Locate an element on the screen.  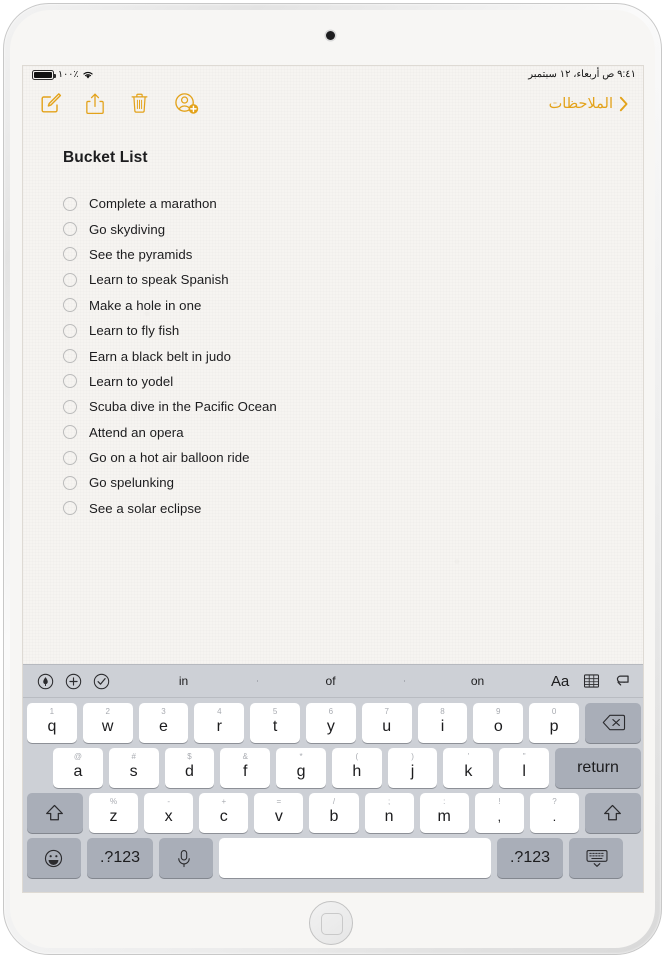
key-k: ' k is located at coordinates (468, 768).